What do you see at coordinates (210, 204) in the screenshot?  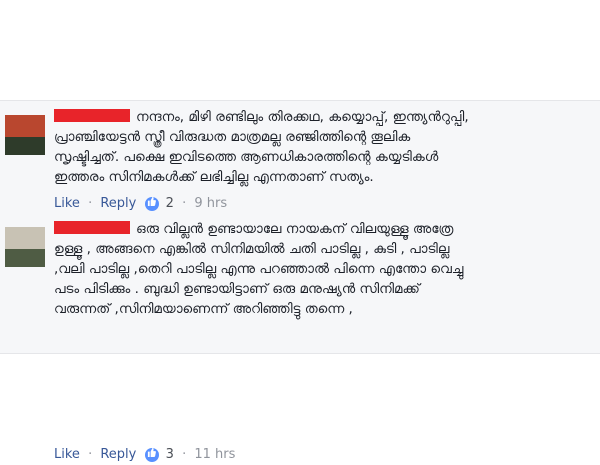 I see `timestamp: 9 hrs` at bounding box center [210, 204].